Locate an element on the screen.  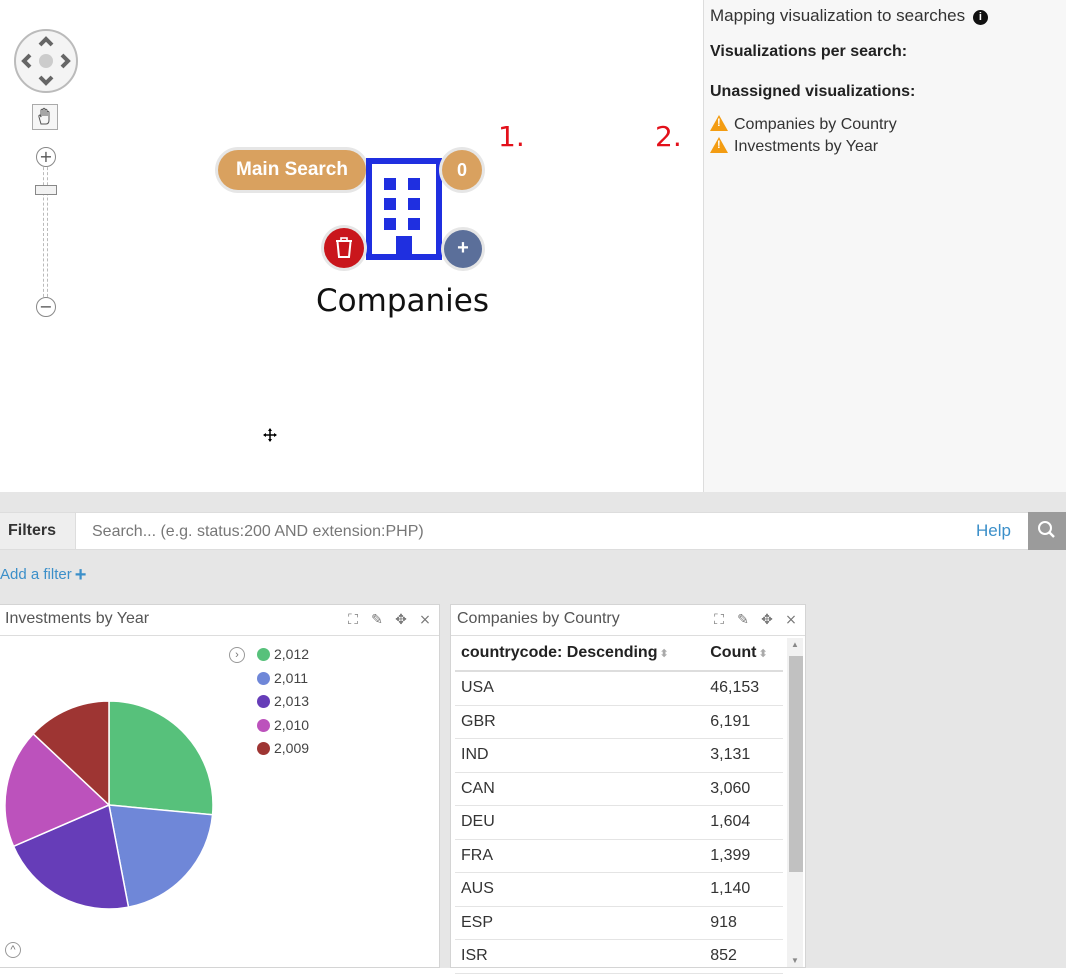
hand-icon is located at coordinates (44, 116).